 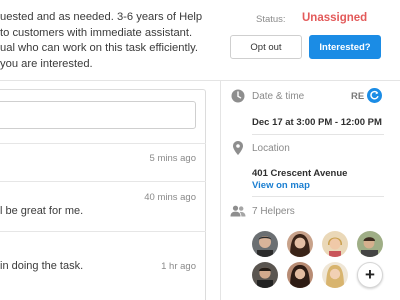 I want to click on helpers-label: 7 Helpers, so click(x=273, y=211).